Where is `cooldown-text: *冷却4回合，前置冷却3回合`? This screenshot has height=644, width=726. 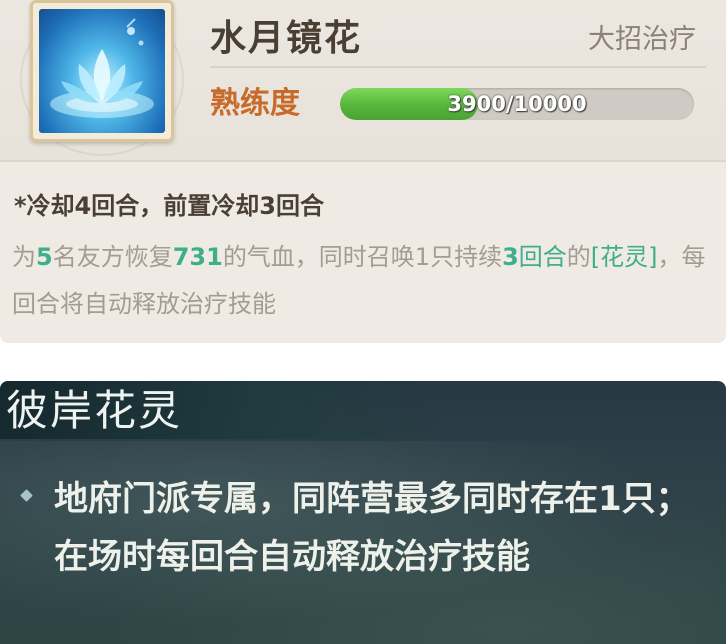 cooldown-text: *冷却4回合，前置冷却3回合 is located at coordinates (169, 206).